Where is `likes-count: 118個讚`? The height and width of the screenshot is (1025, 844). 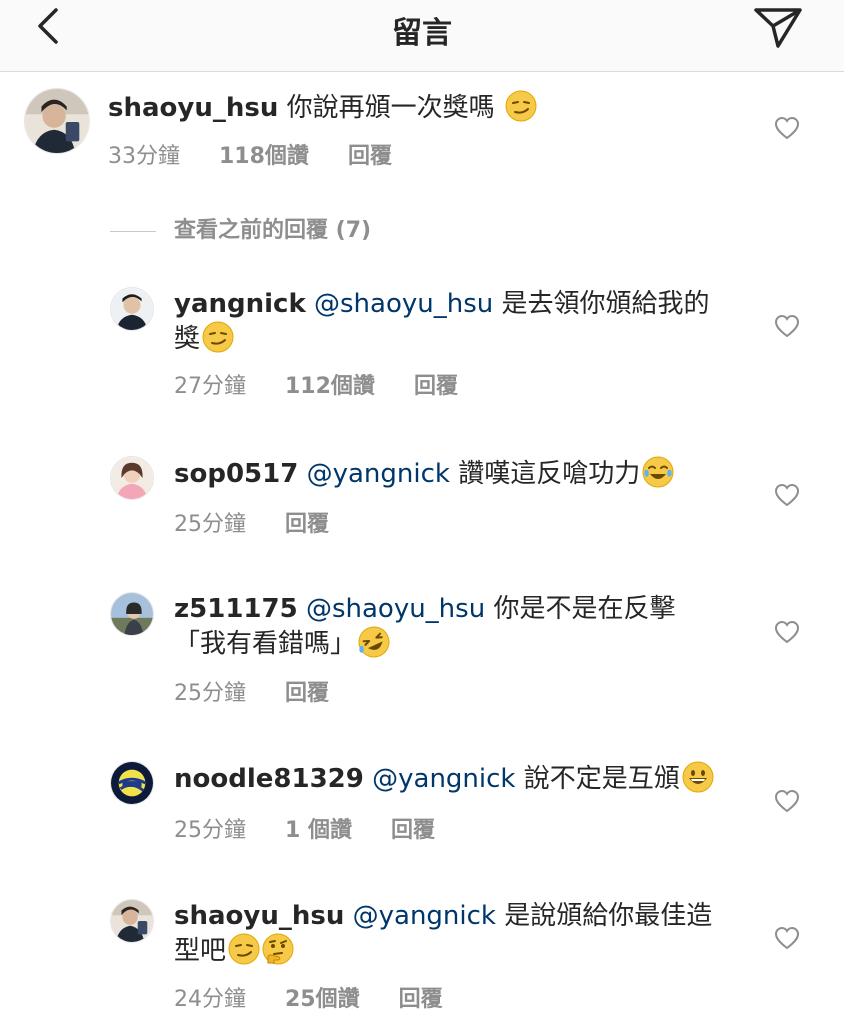 likes-count: 118個讚 is located at coordinates (264, 154).